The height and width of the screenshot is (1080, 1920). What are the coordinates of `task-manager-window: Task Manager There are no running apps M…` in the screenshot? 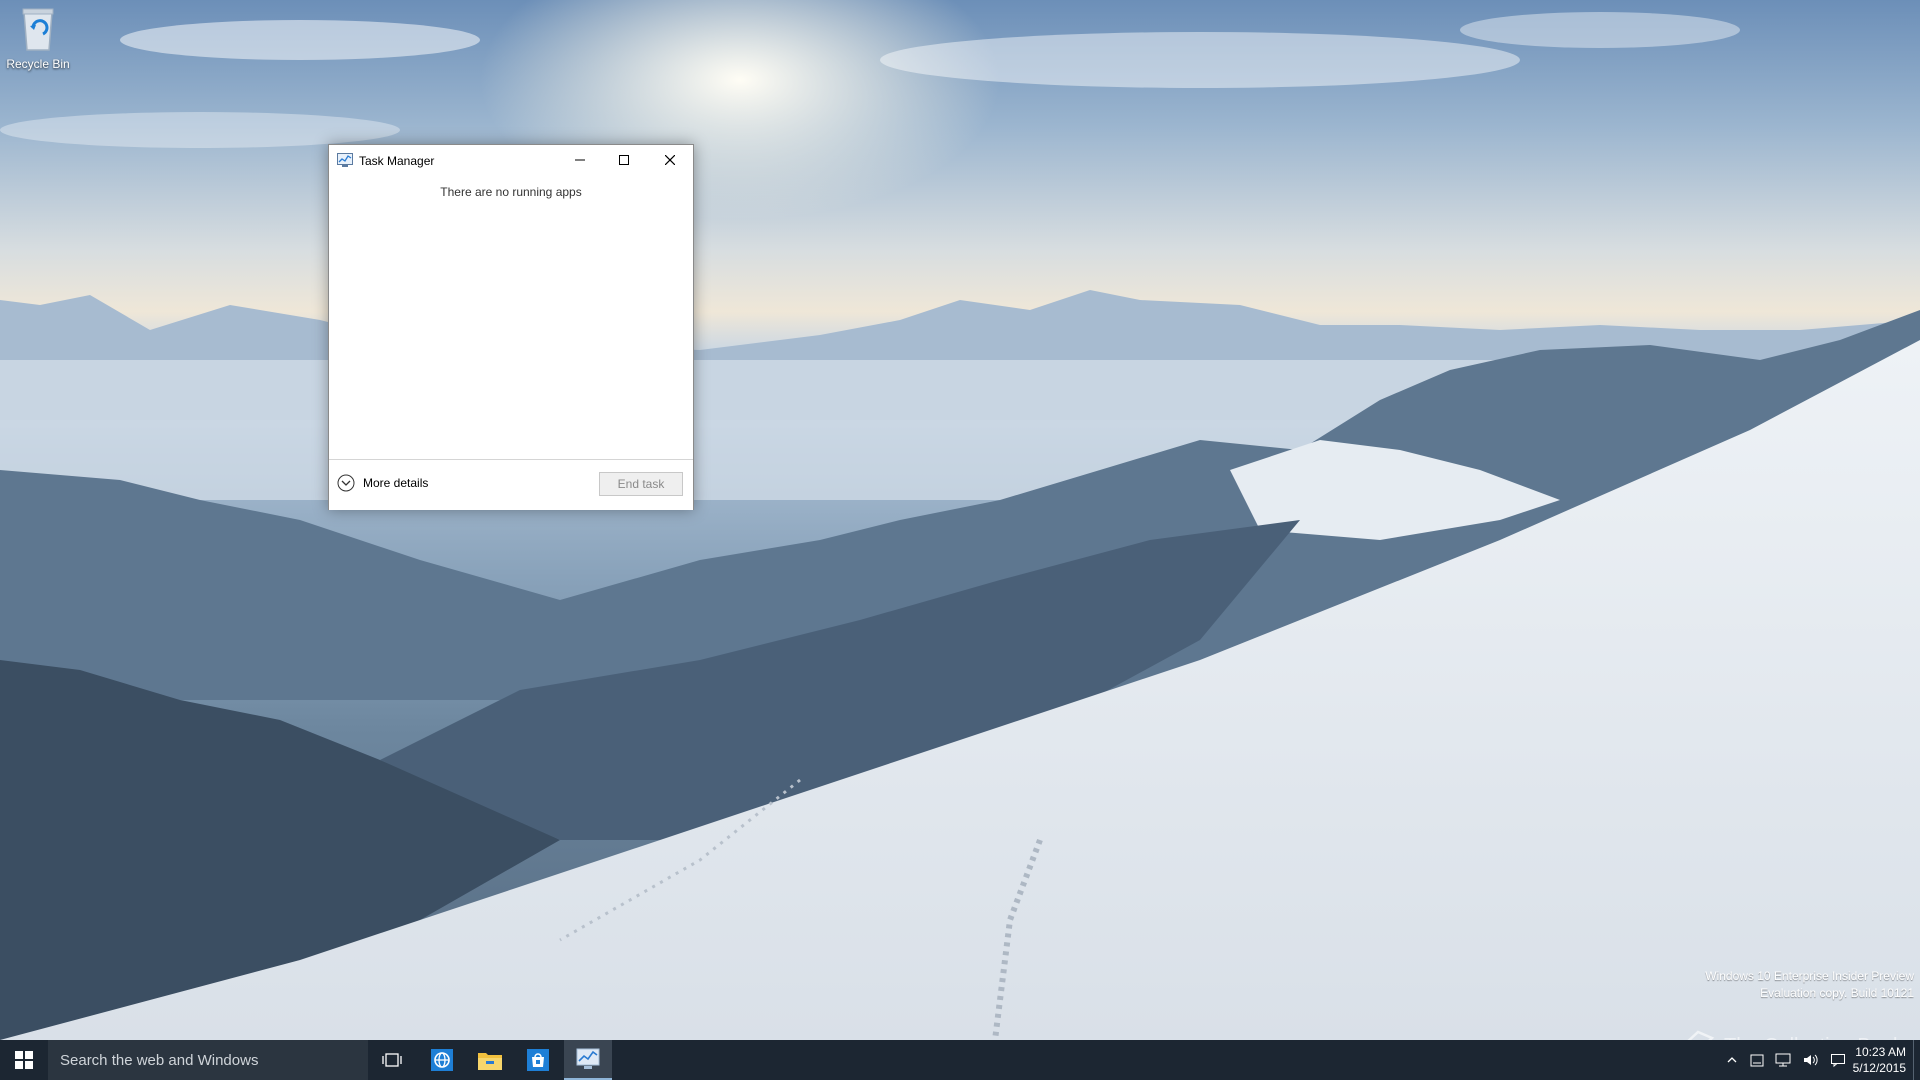 It's located at (511, 327).